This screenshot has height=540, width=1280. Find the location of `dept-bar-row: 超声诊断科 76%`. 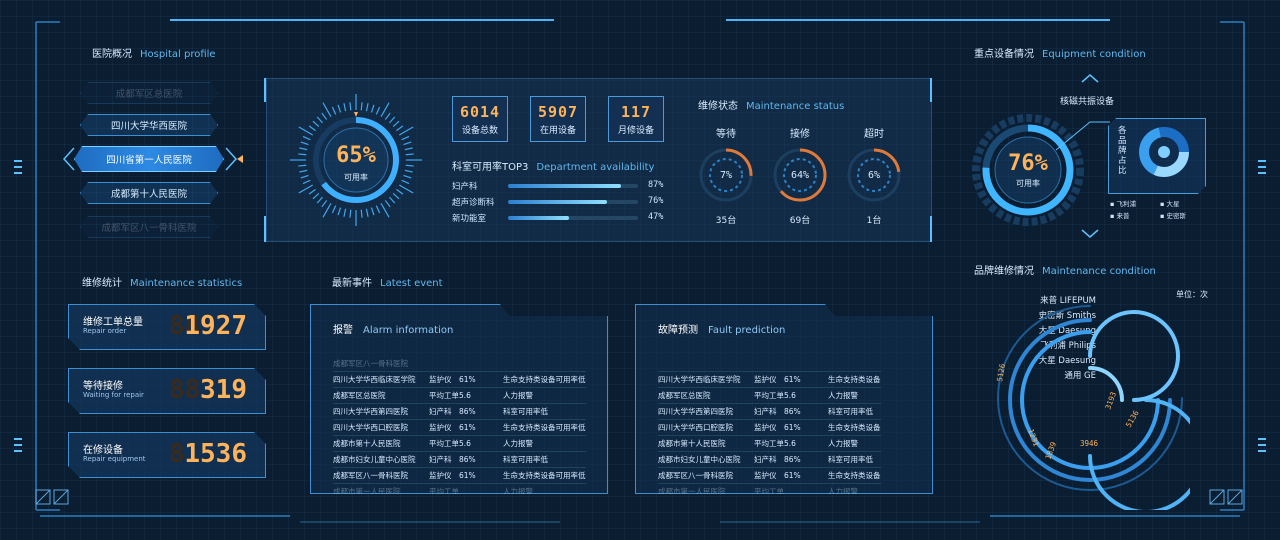

dept-bar-row: 超声诊断科 76% is located at coordinates (558, 202).